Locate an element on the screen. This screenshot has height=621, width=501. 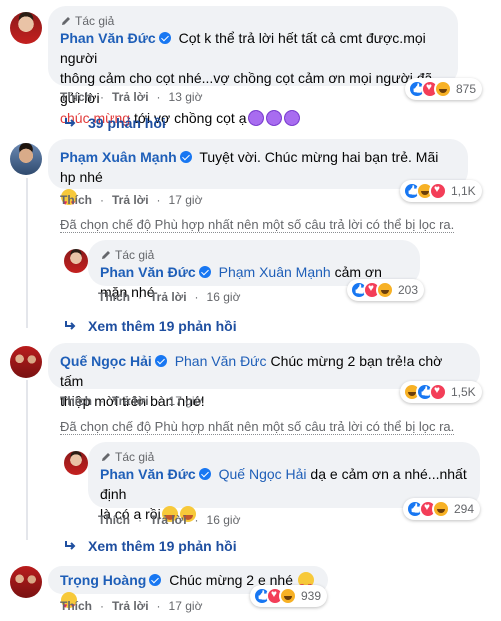
avatar-que-ngoc-hai is located at coordinates (26, 362).